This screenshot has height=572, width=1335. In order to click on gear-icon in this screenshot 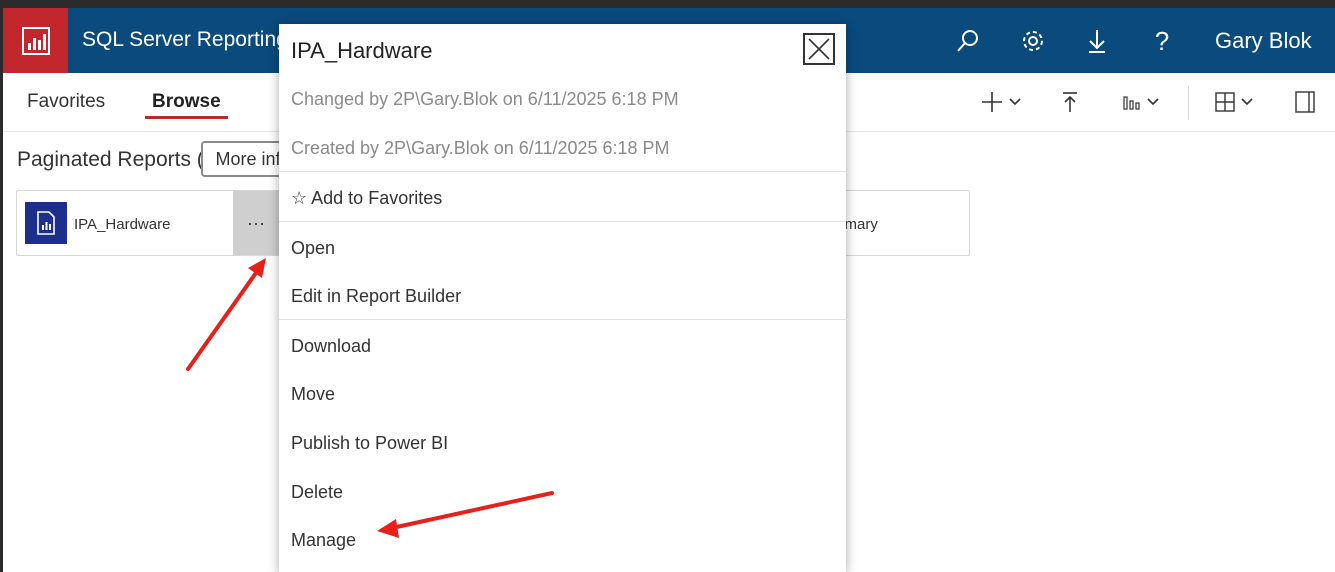, I will do `click(1033, 41)`.